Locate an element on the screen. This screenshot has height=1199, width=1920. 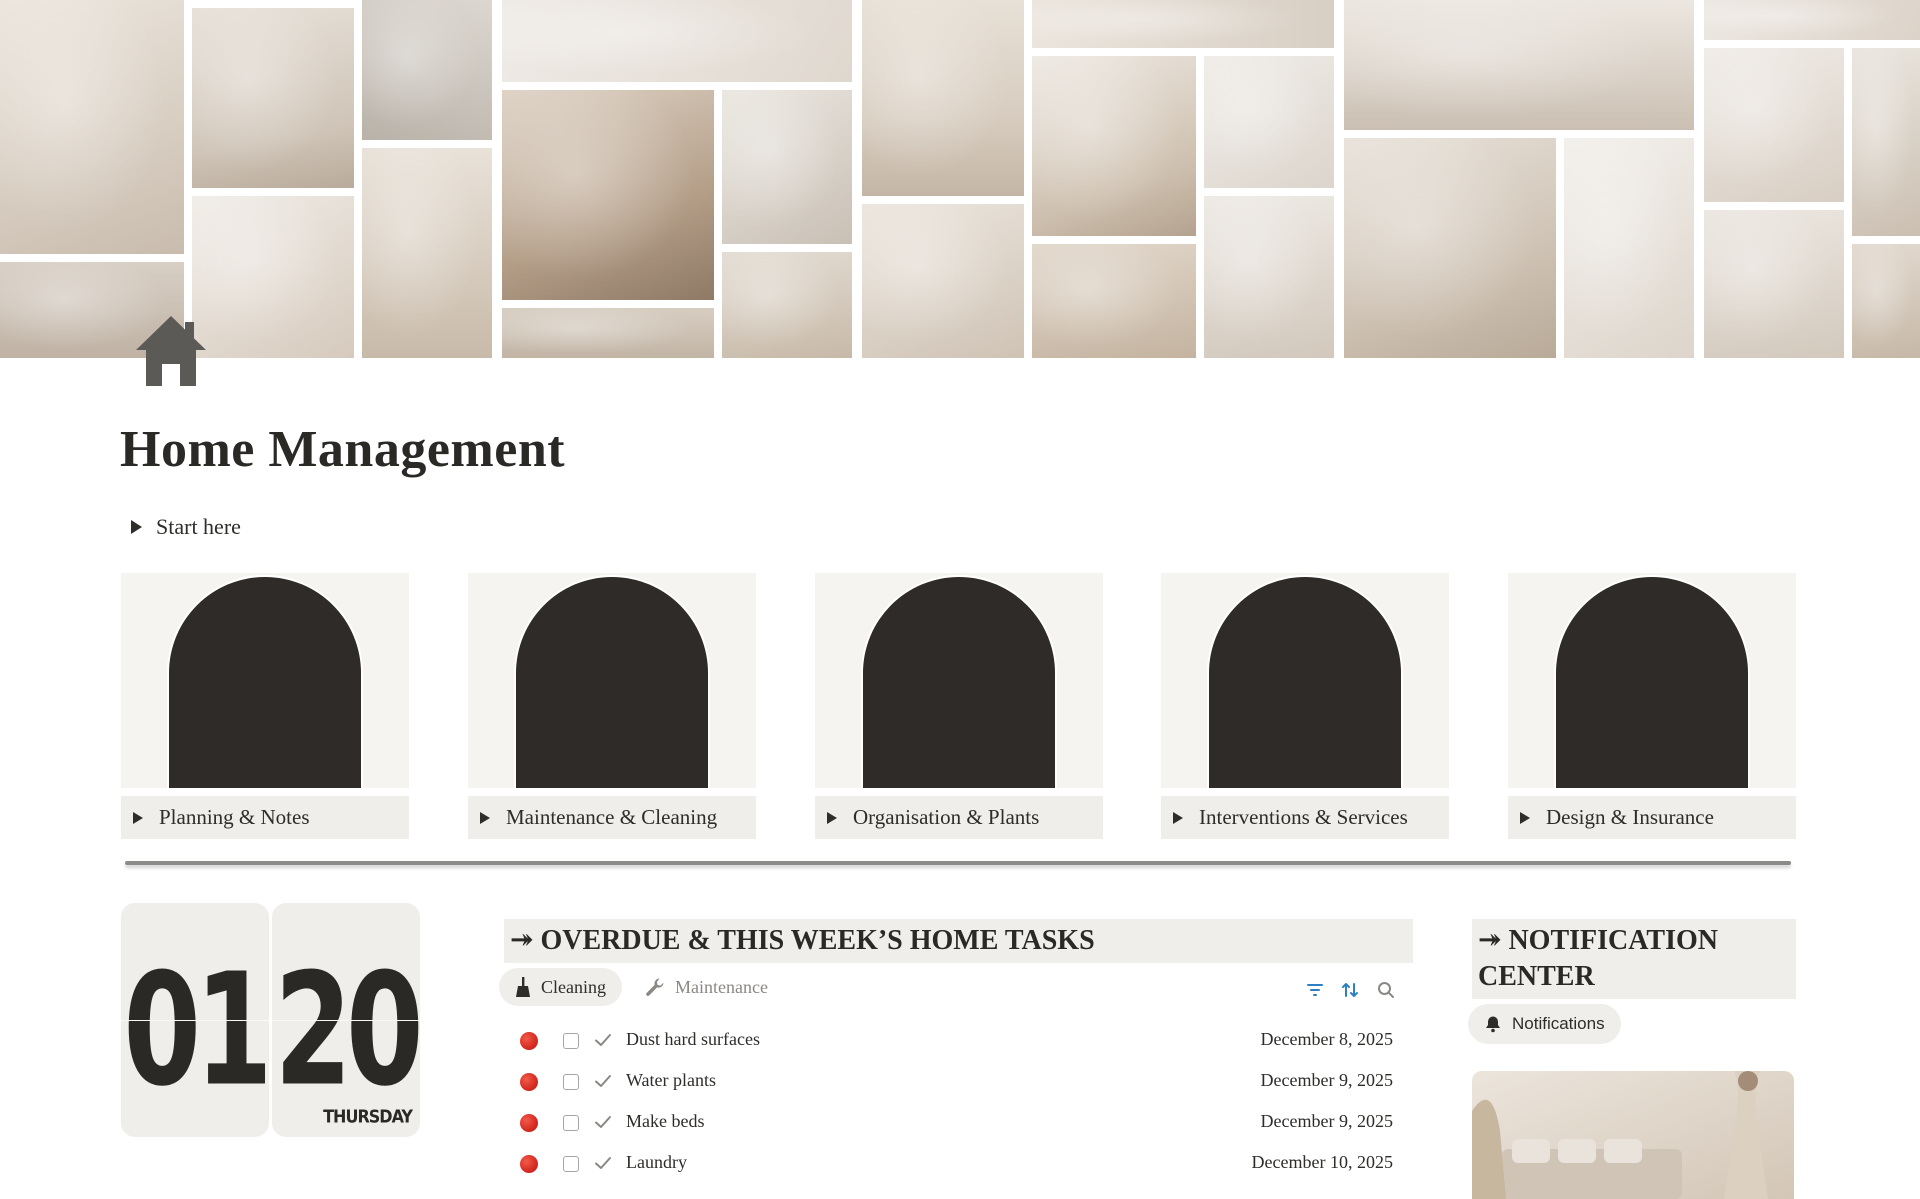
category-card-interventions: Interventions & Services is located at coordinates (1305, 706).